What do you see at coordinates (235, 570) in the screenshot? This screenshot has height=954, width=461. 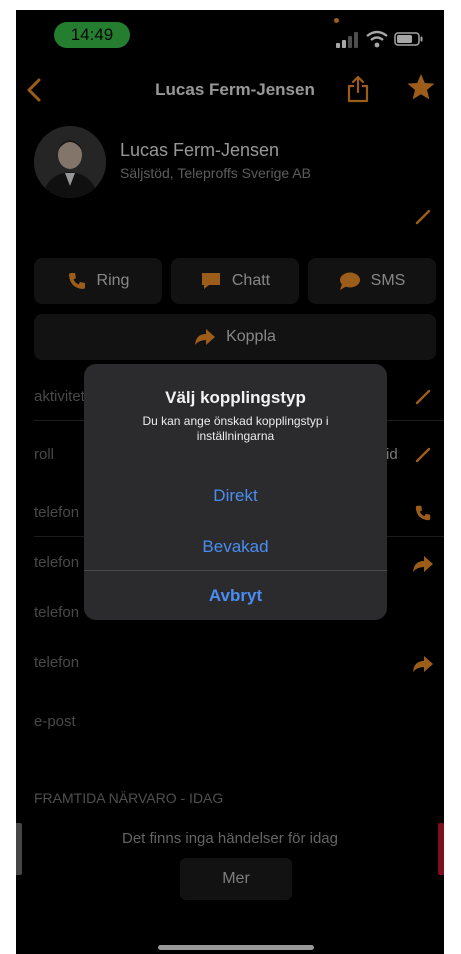 I see `dialog-divider` at bounding box center [235, 570].